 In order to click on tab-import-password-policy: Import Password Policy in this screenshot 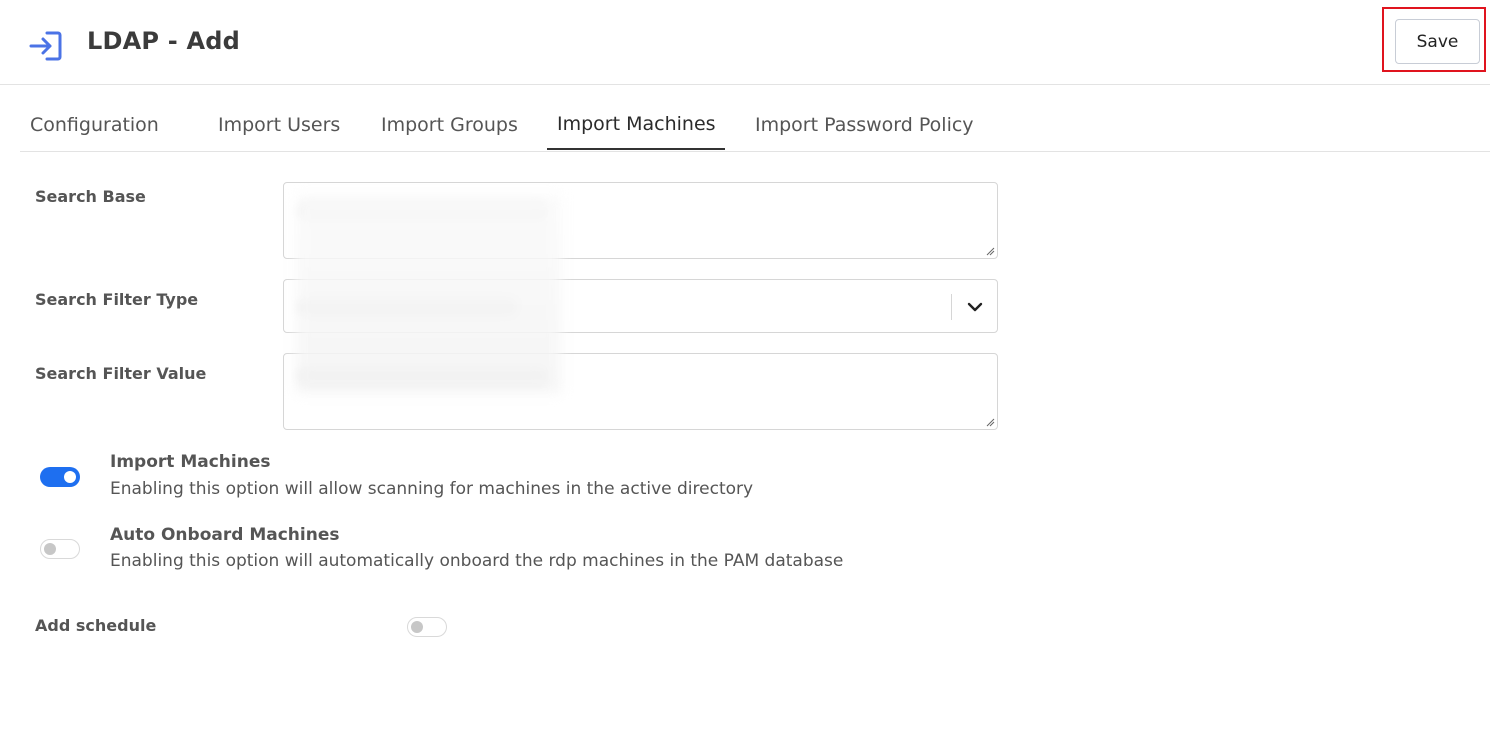, I will do `click(864, 125)`.